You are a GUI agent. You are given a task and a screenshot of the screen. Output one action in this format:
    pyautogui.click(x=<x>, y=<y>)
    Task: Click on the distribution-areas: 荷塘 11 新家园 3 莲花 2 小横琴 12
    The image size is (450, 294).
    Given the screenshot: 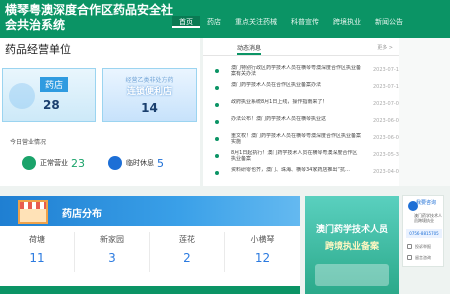 What is the action you would take?
    pyautogui.click(x=150, y=252)
    